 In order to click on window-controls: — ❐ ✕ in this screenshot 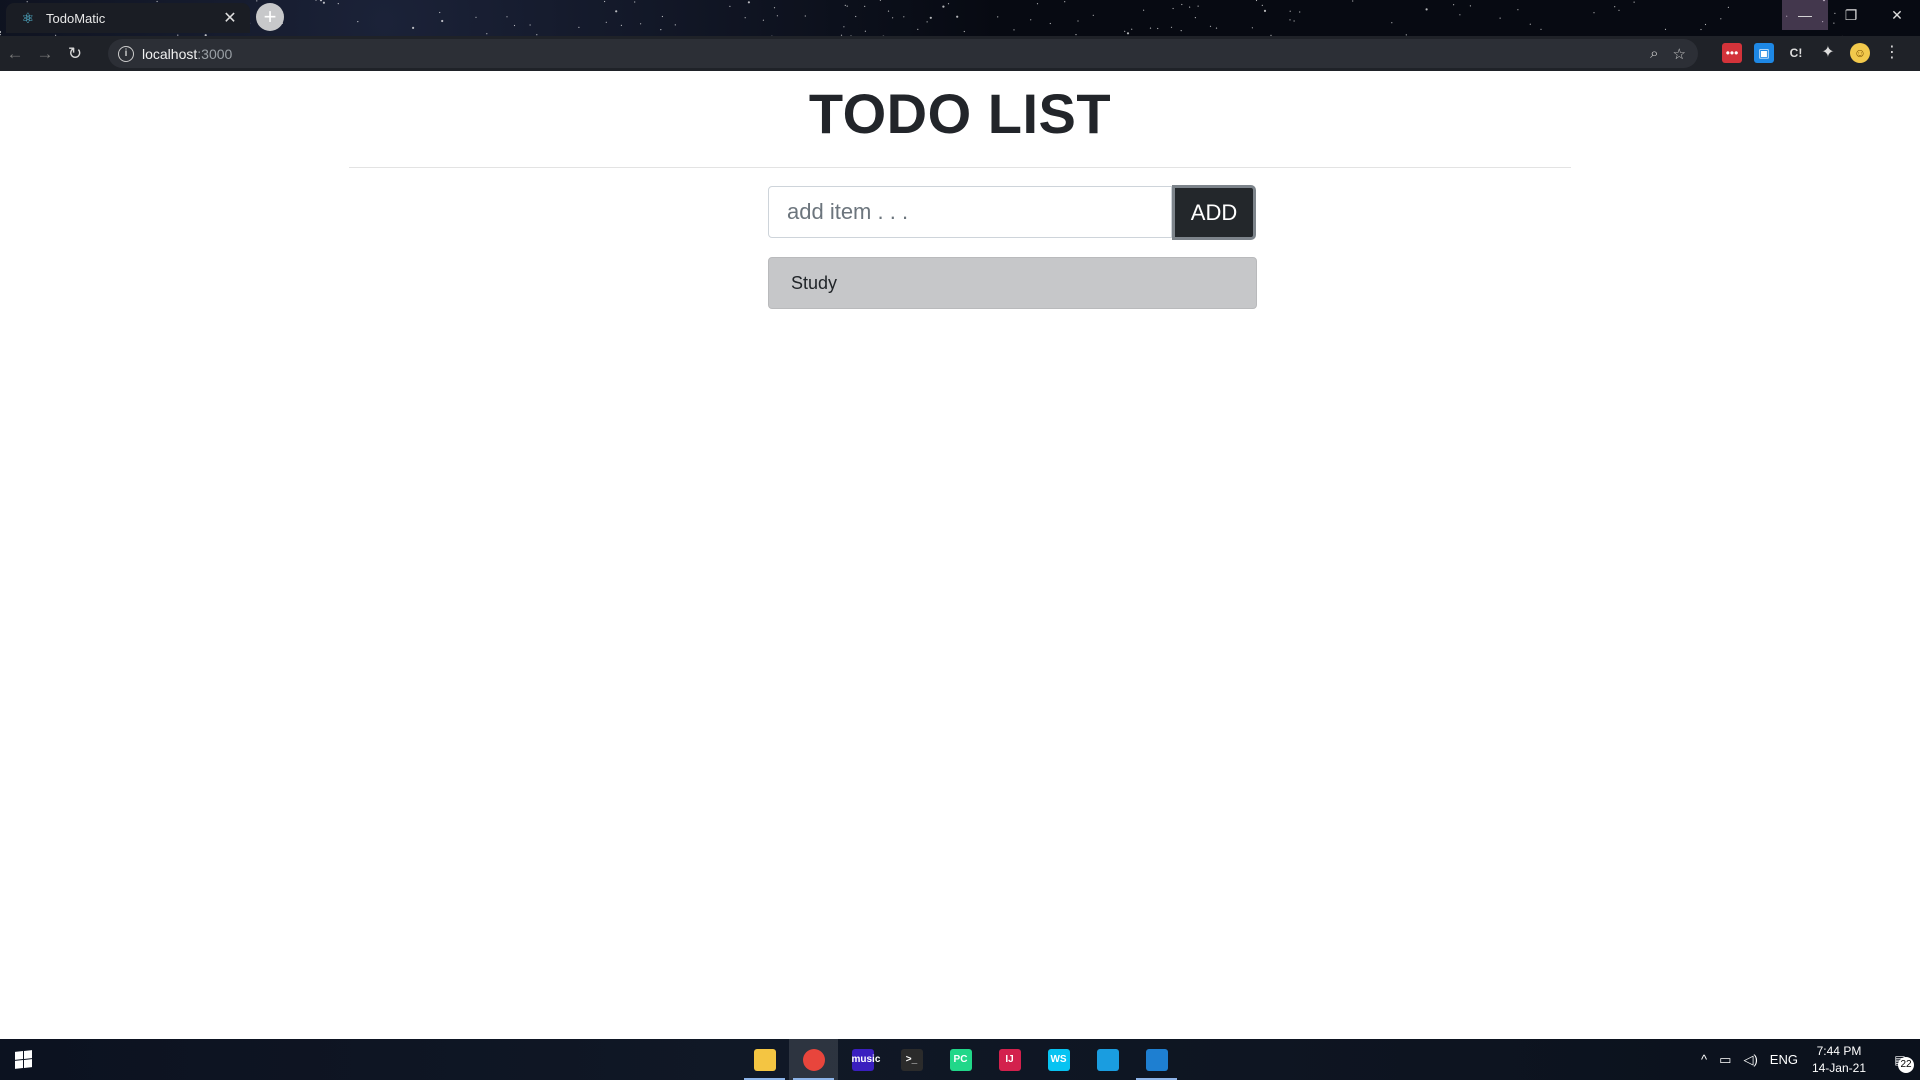, I will do `click(1851, 15)`.